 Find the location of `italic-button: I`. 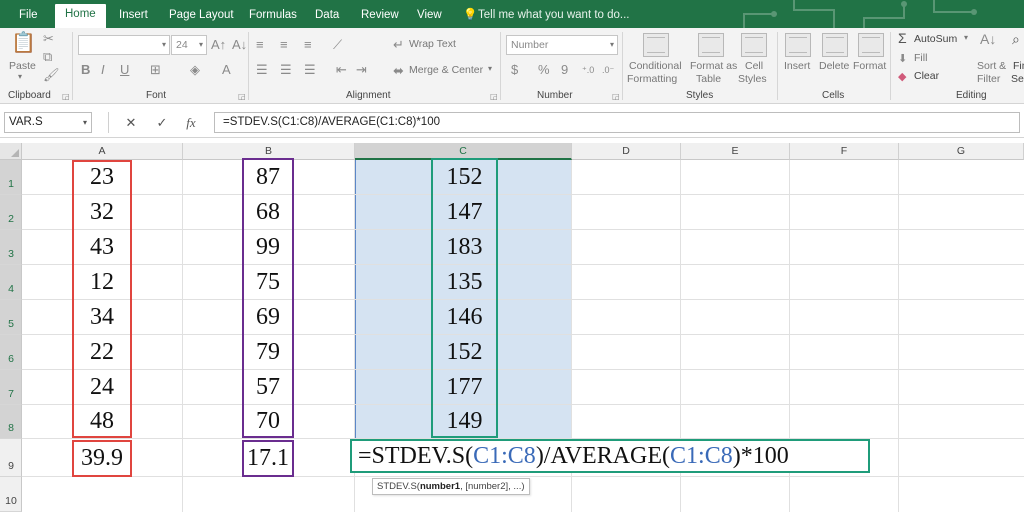

italic-button: I is located at coordinates (103, 70).